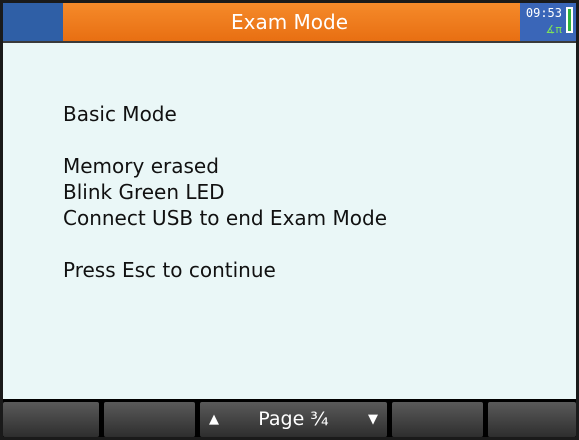 This screenshot has height=440, width=579. What do you see at coordinates (214, 419) in the screenshot?
I see `page-up-icon: ▲` at bounding box center [214, 419].